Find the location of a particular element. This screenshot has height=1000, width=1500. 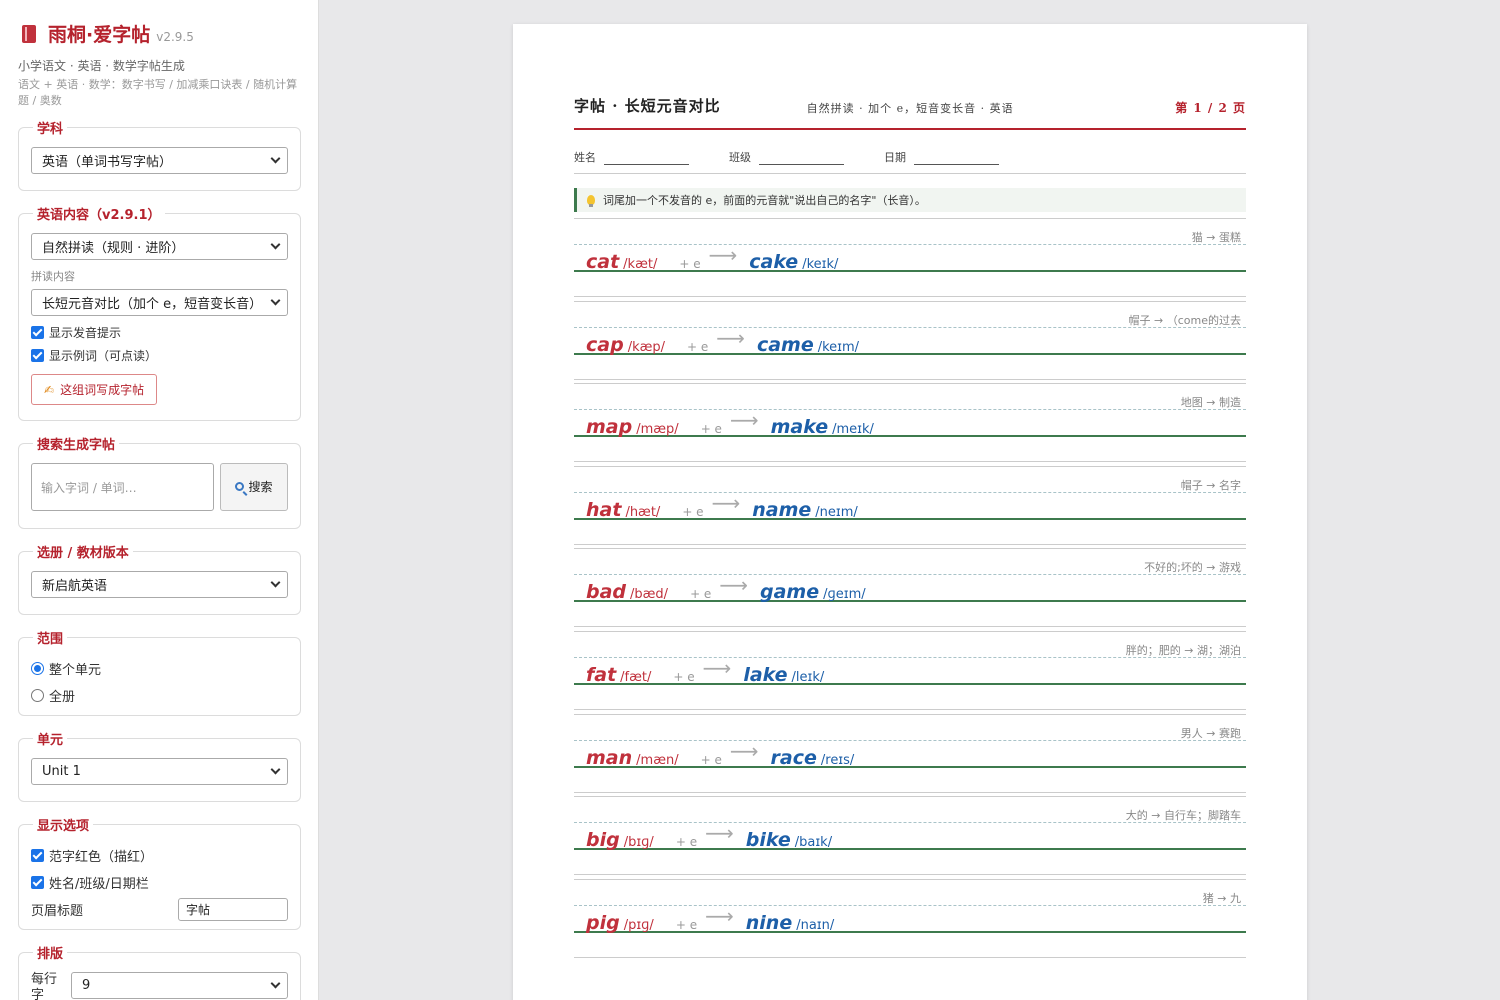

gloss-text: 男人 → 赛跑 is located at coordinates (1210, 733).